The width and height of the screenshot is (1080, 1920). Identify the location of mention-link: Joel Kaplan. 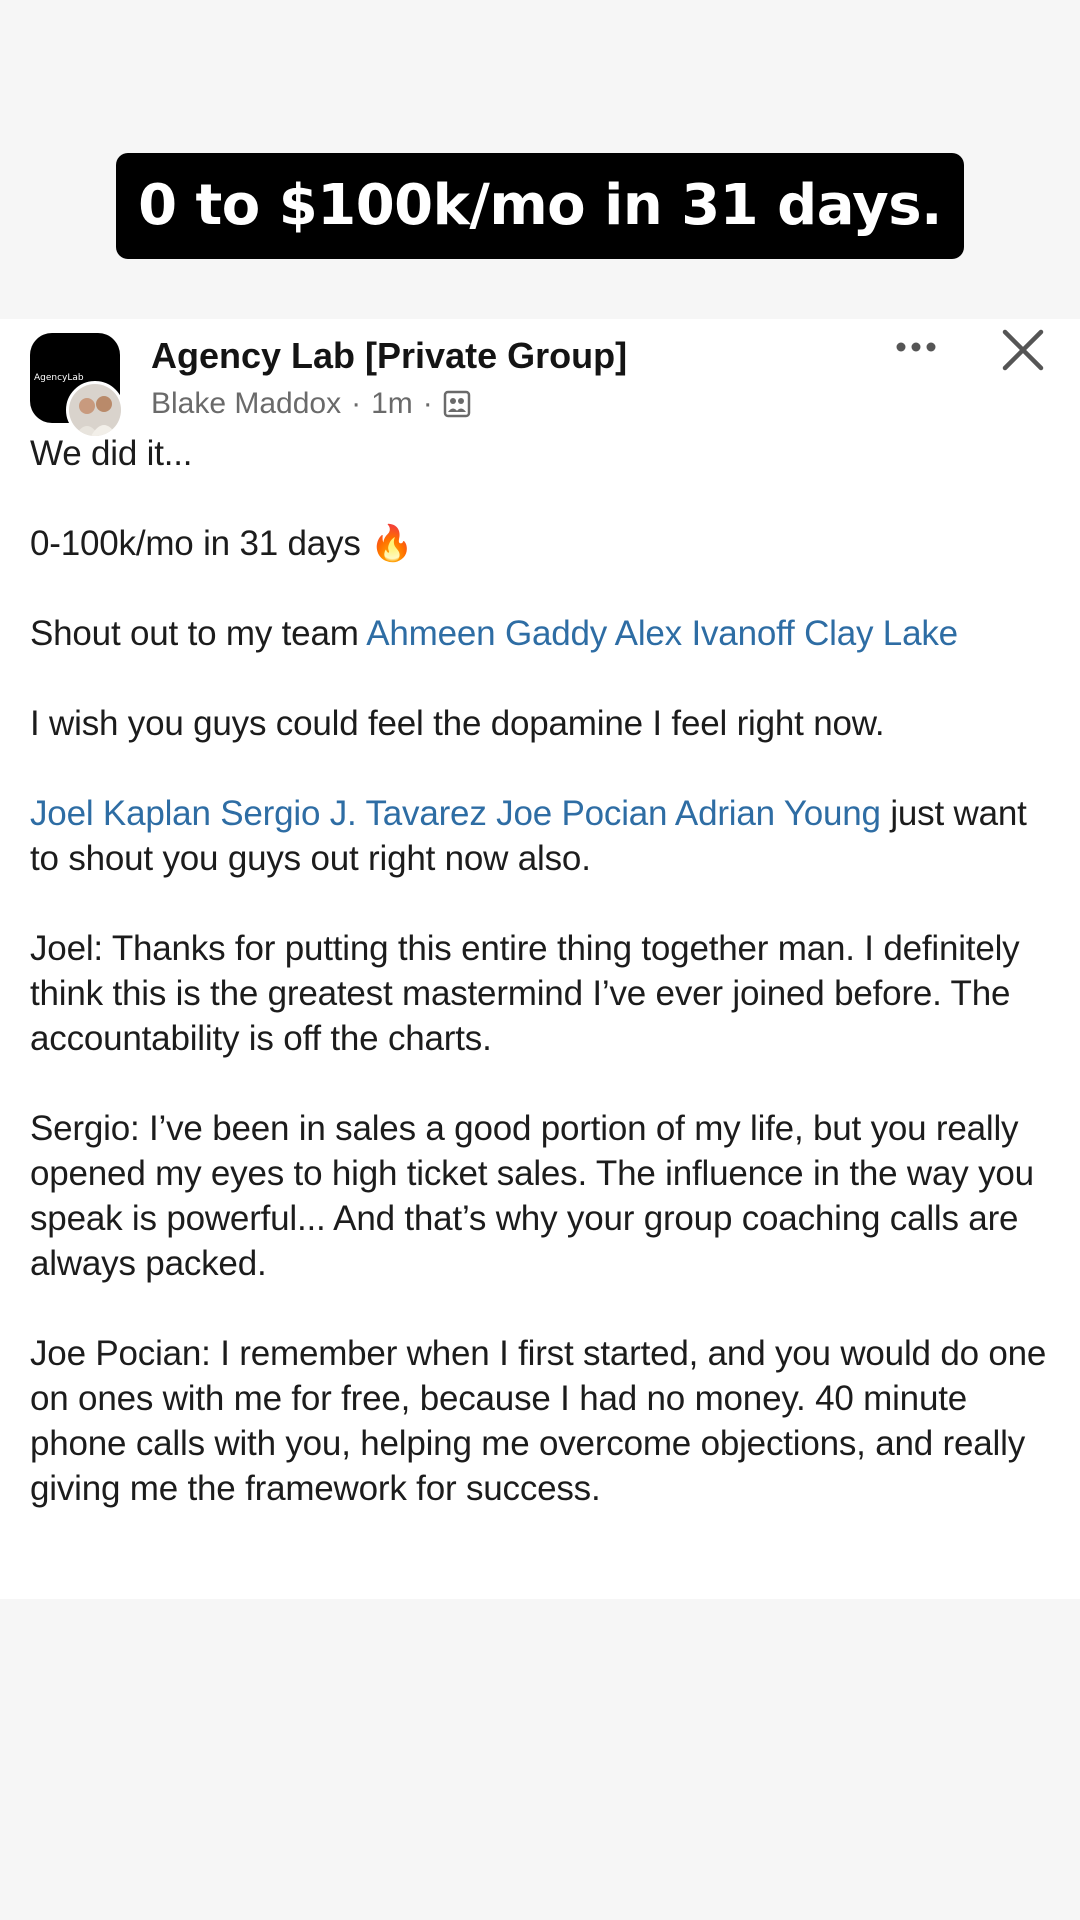
(120, 813).